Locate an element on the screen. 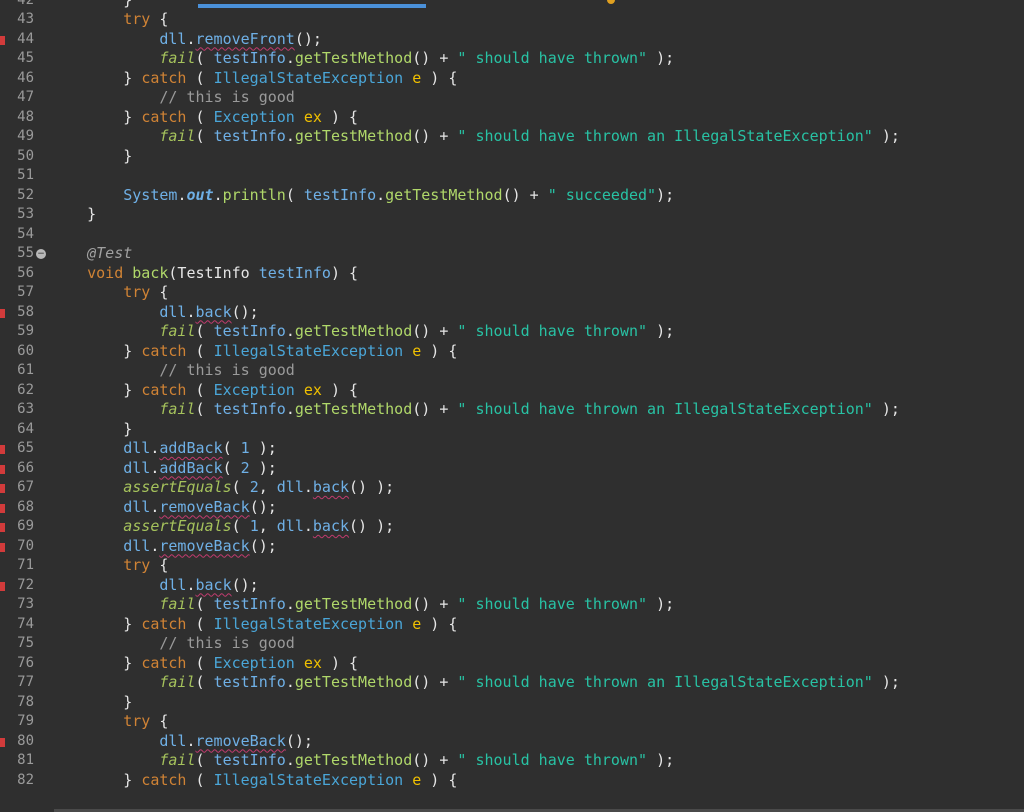 The width and height of the screenshot is (1024, 812). code-line: 71 try { is located at coordinates (512, 566).